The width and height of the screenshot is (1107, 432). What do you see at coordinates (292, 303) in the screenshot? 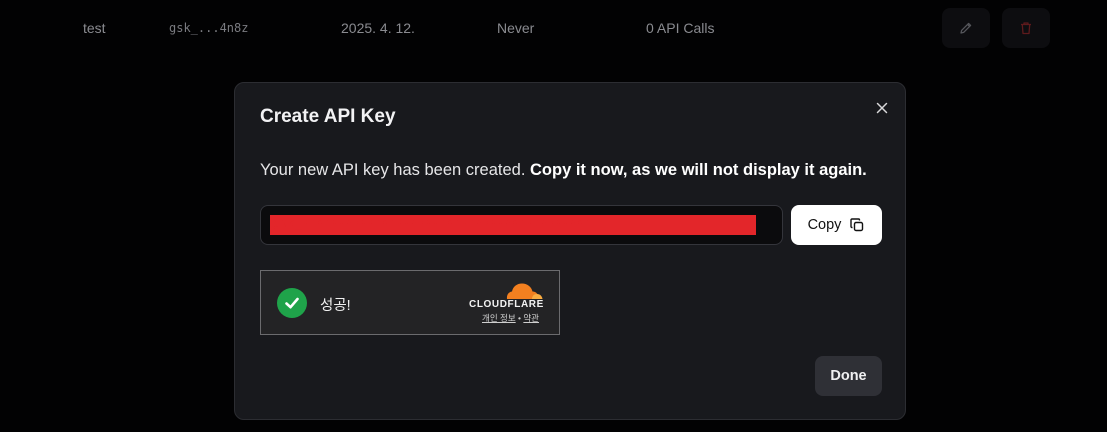
I see `success-check-icon` at bounding box center [292, 303].